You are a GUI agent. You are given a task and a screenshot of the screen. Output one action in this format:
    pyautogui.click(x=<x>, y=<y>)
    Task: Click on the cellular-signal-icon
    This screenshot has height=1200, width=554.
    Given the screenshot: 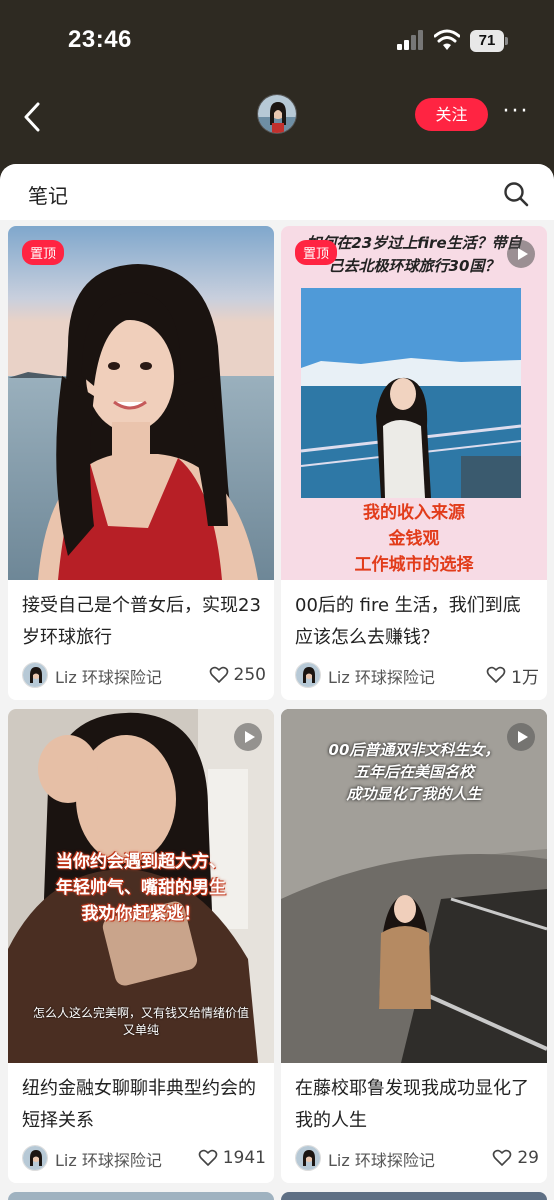 What is the action you would take?
    pyautogui.click(x=410, y=40)
    